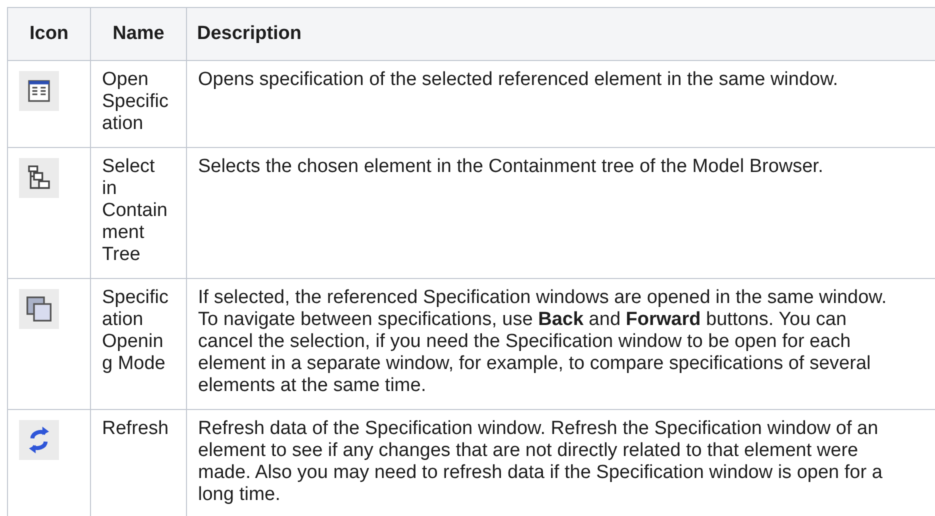 The width and height of the screenshot is (935, 516). I want to click on name-cell: Specification Opening Mode, so click(138, 344).